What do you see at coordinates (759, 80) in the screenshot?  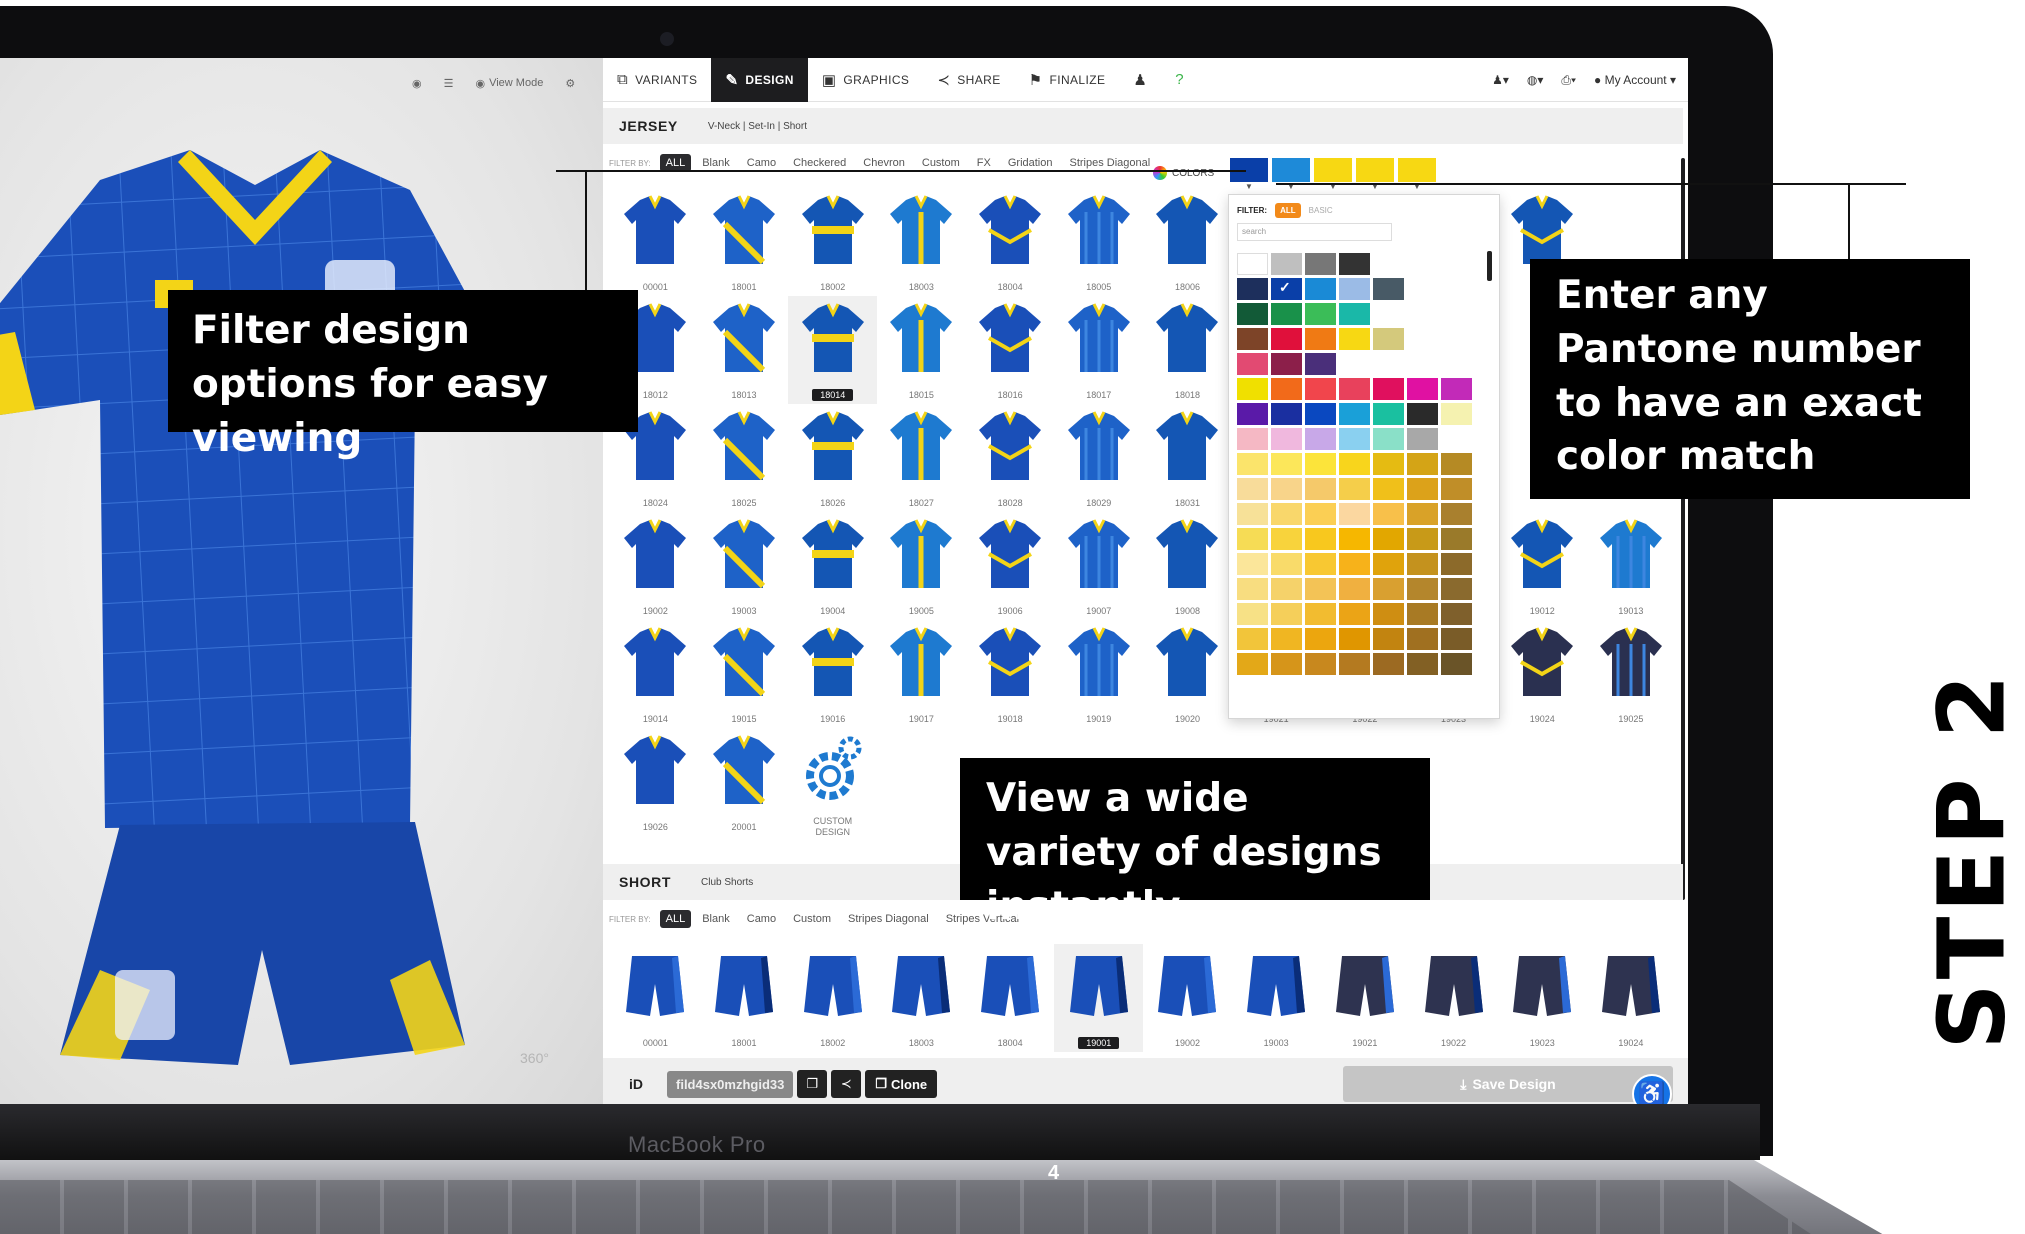 I see `tab-design: ✎ DESIGN` at bounding box center [759, 80].